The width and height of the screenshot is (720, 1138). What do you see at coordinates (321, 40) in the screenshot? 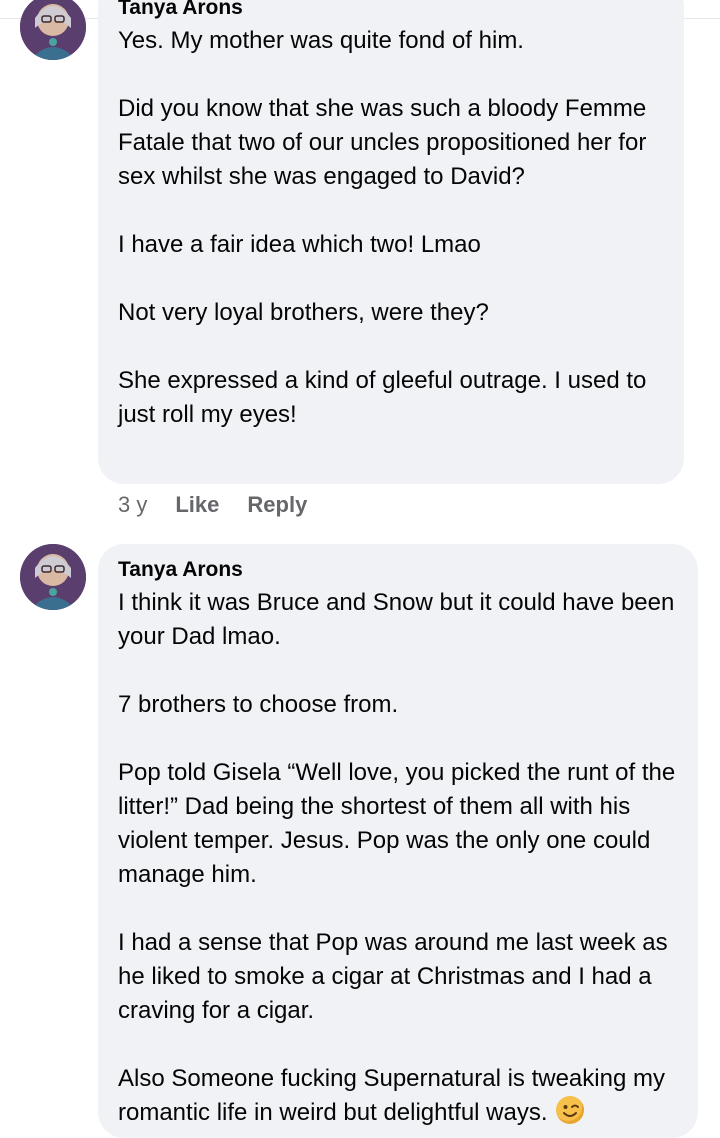
I see `comment-paragraph: Yes. My mother was quite fond of him.` at bounding box center [321, 40].